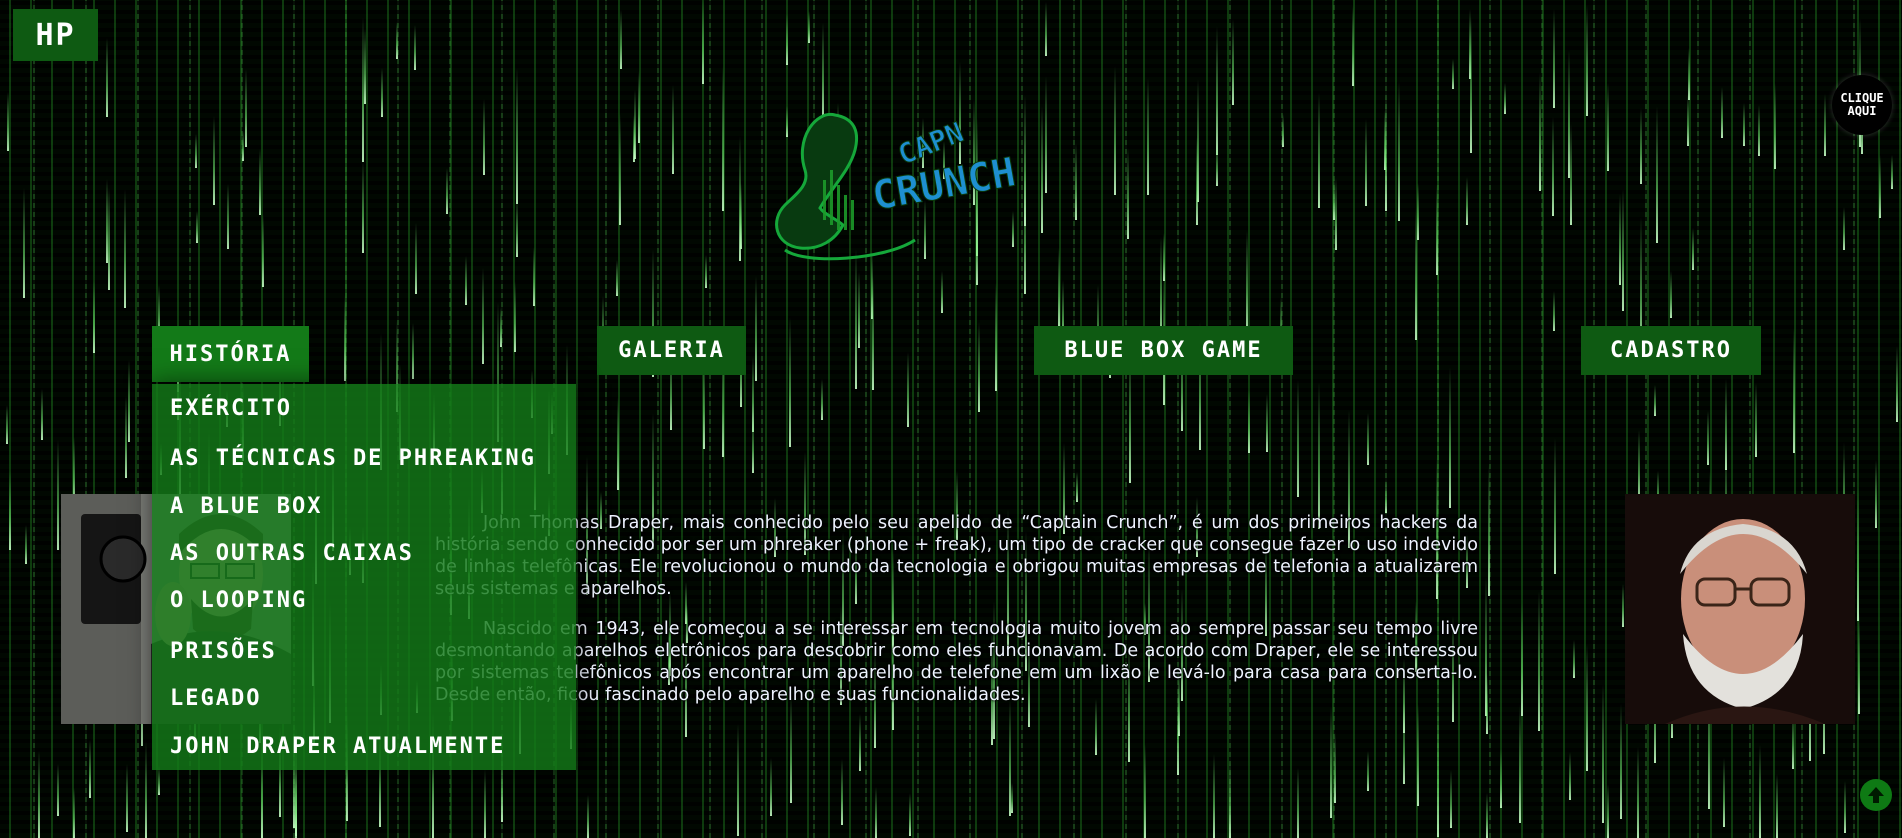 This screenshot has width=1902, height=838. Describe the element at coordinates (238, 600) in the screenshot. I see `dropdown-item-looping: O looping` at that location.